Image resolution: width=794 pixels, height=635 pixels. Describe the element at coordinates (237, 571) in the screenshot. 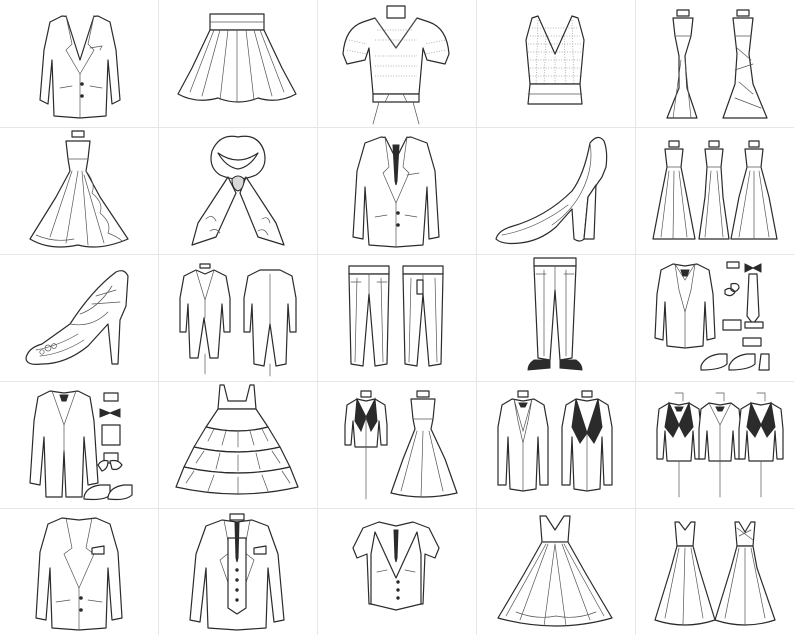

I see `three-piece-suit-icon` at that location.